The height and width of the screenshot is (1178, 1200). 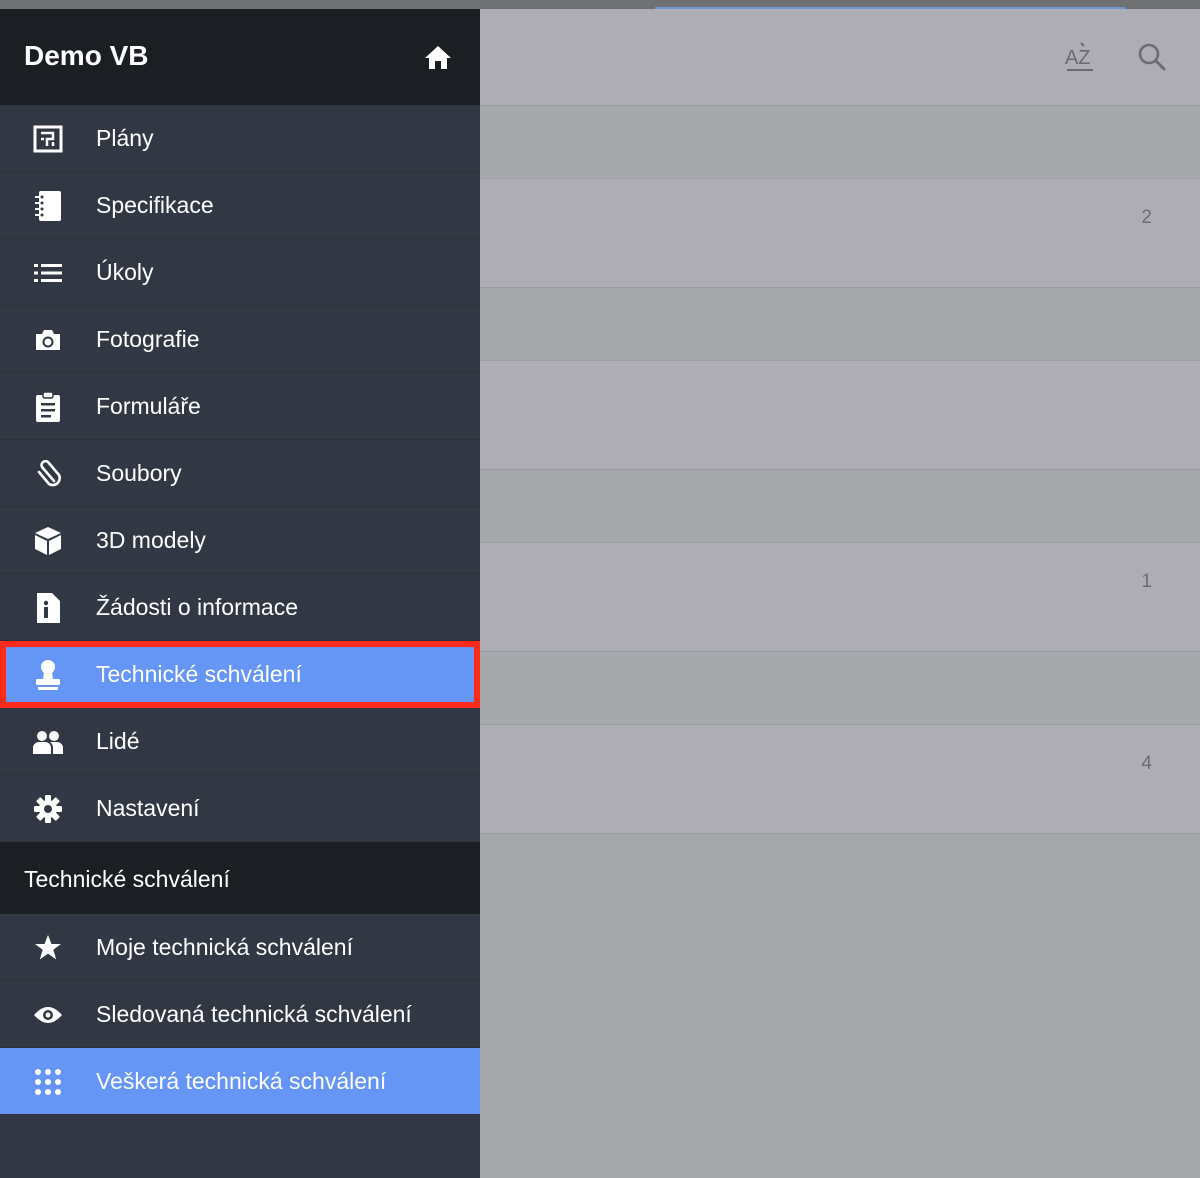 I want to click on info-document-icon, so click(x=48, y=608).